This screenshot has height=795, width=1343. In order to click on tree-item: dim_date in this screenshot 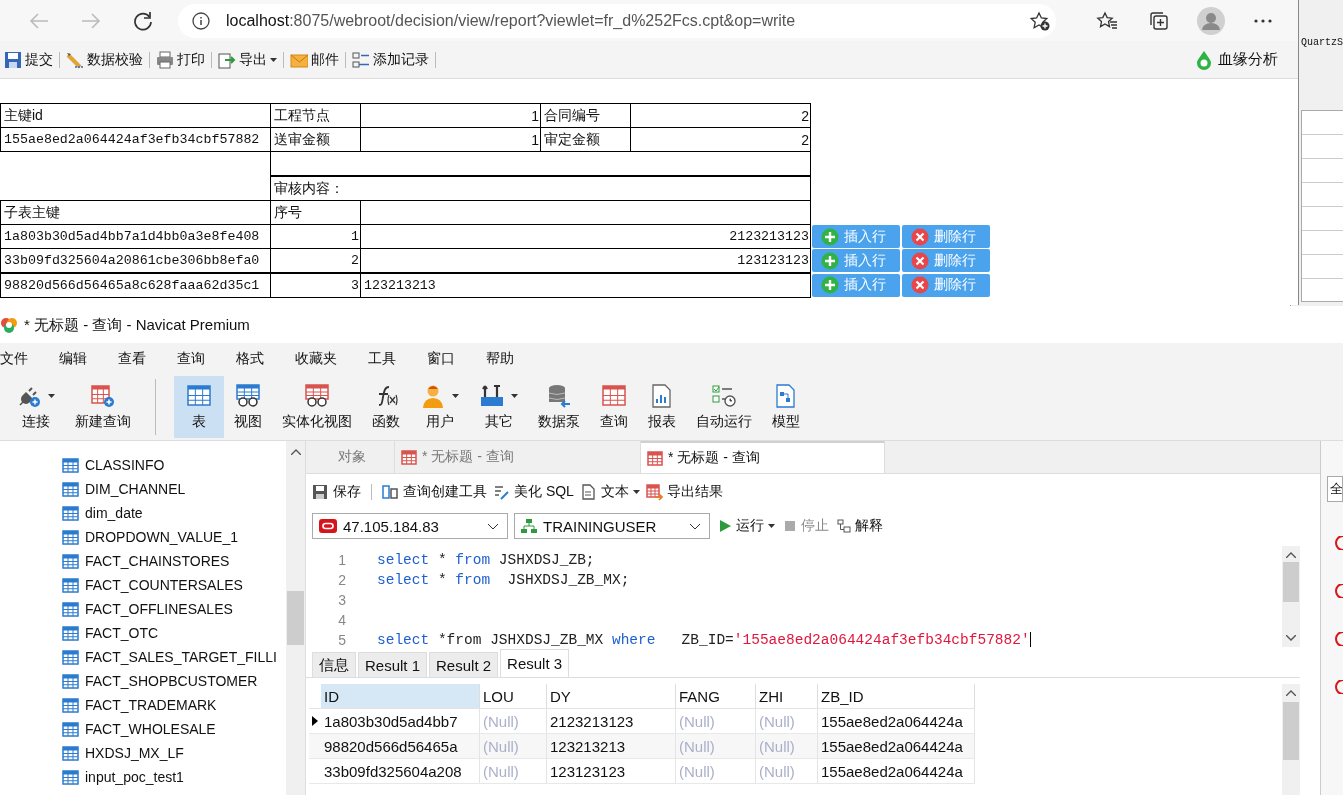, I will do `click(143, 513)`.